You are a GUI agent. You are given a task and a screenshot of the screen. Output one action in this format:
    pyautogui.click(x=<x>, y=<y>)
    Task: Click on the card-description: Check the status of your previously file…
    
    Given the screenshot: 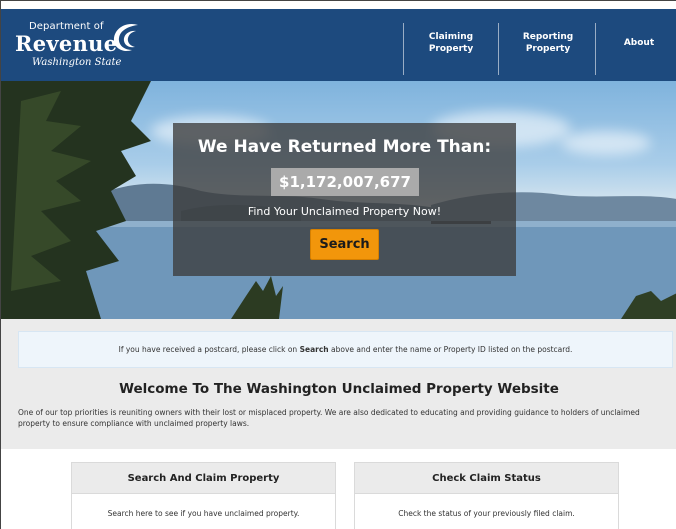 What is the action you would take?
    pyautogui.click(x=486, y=513)
    